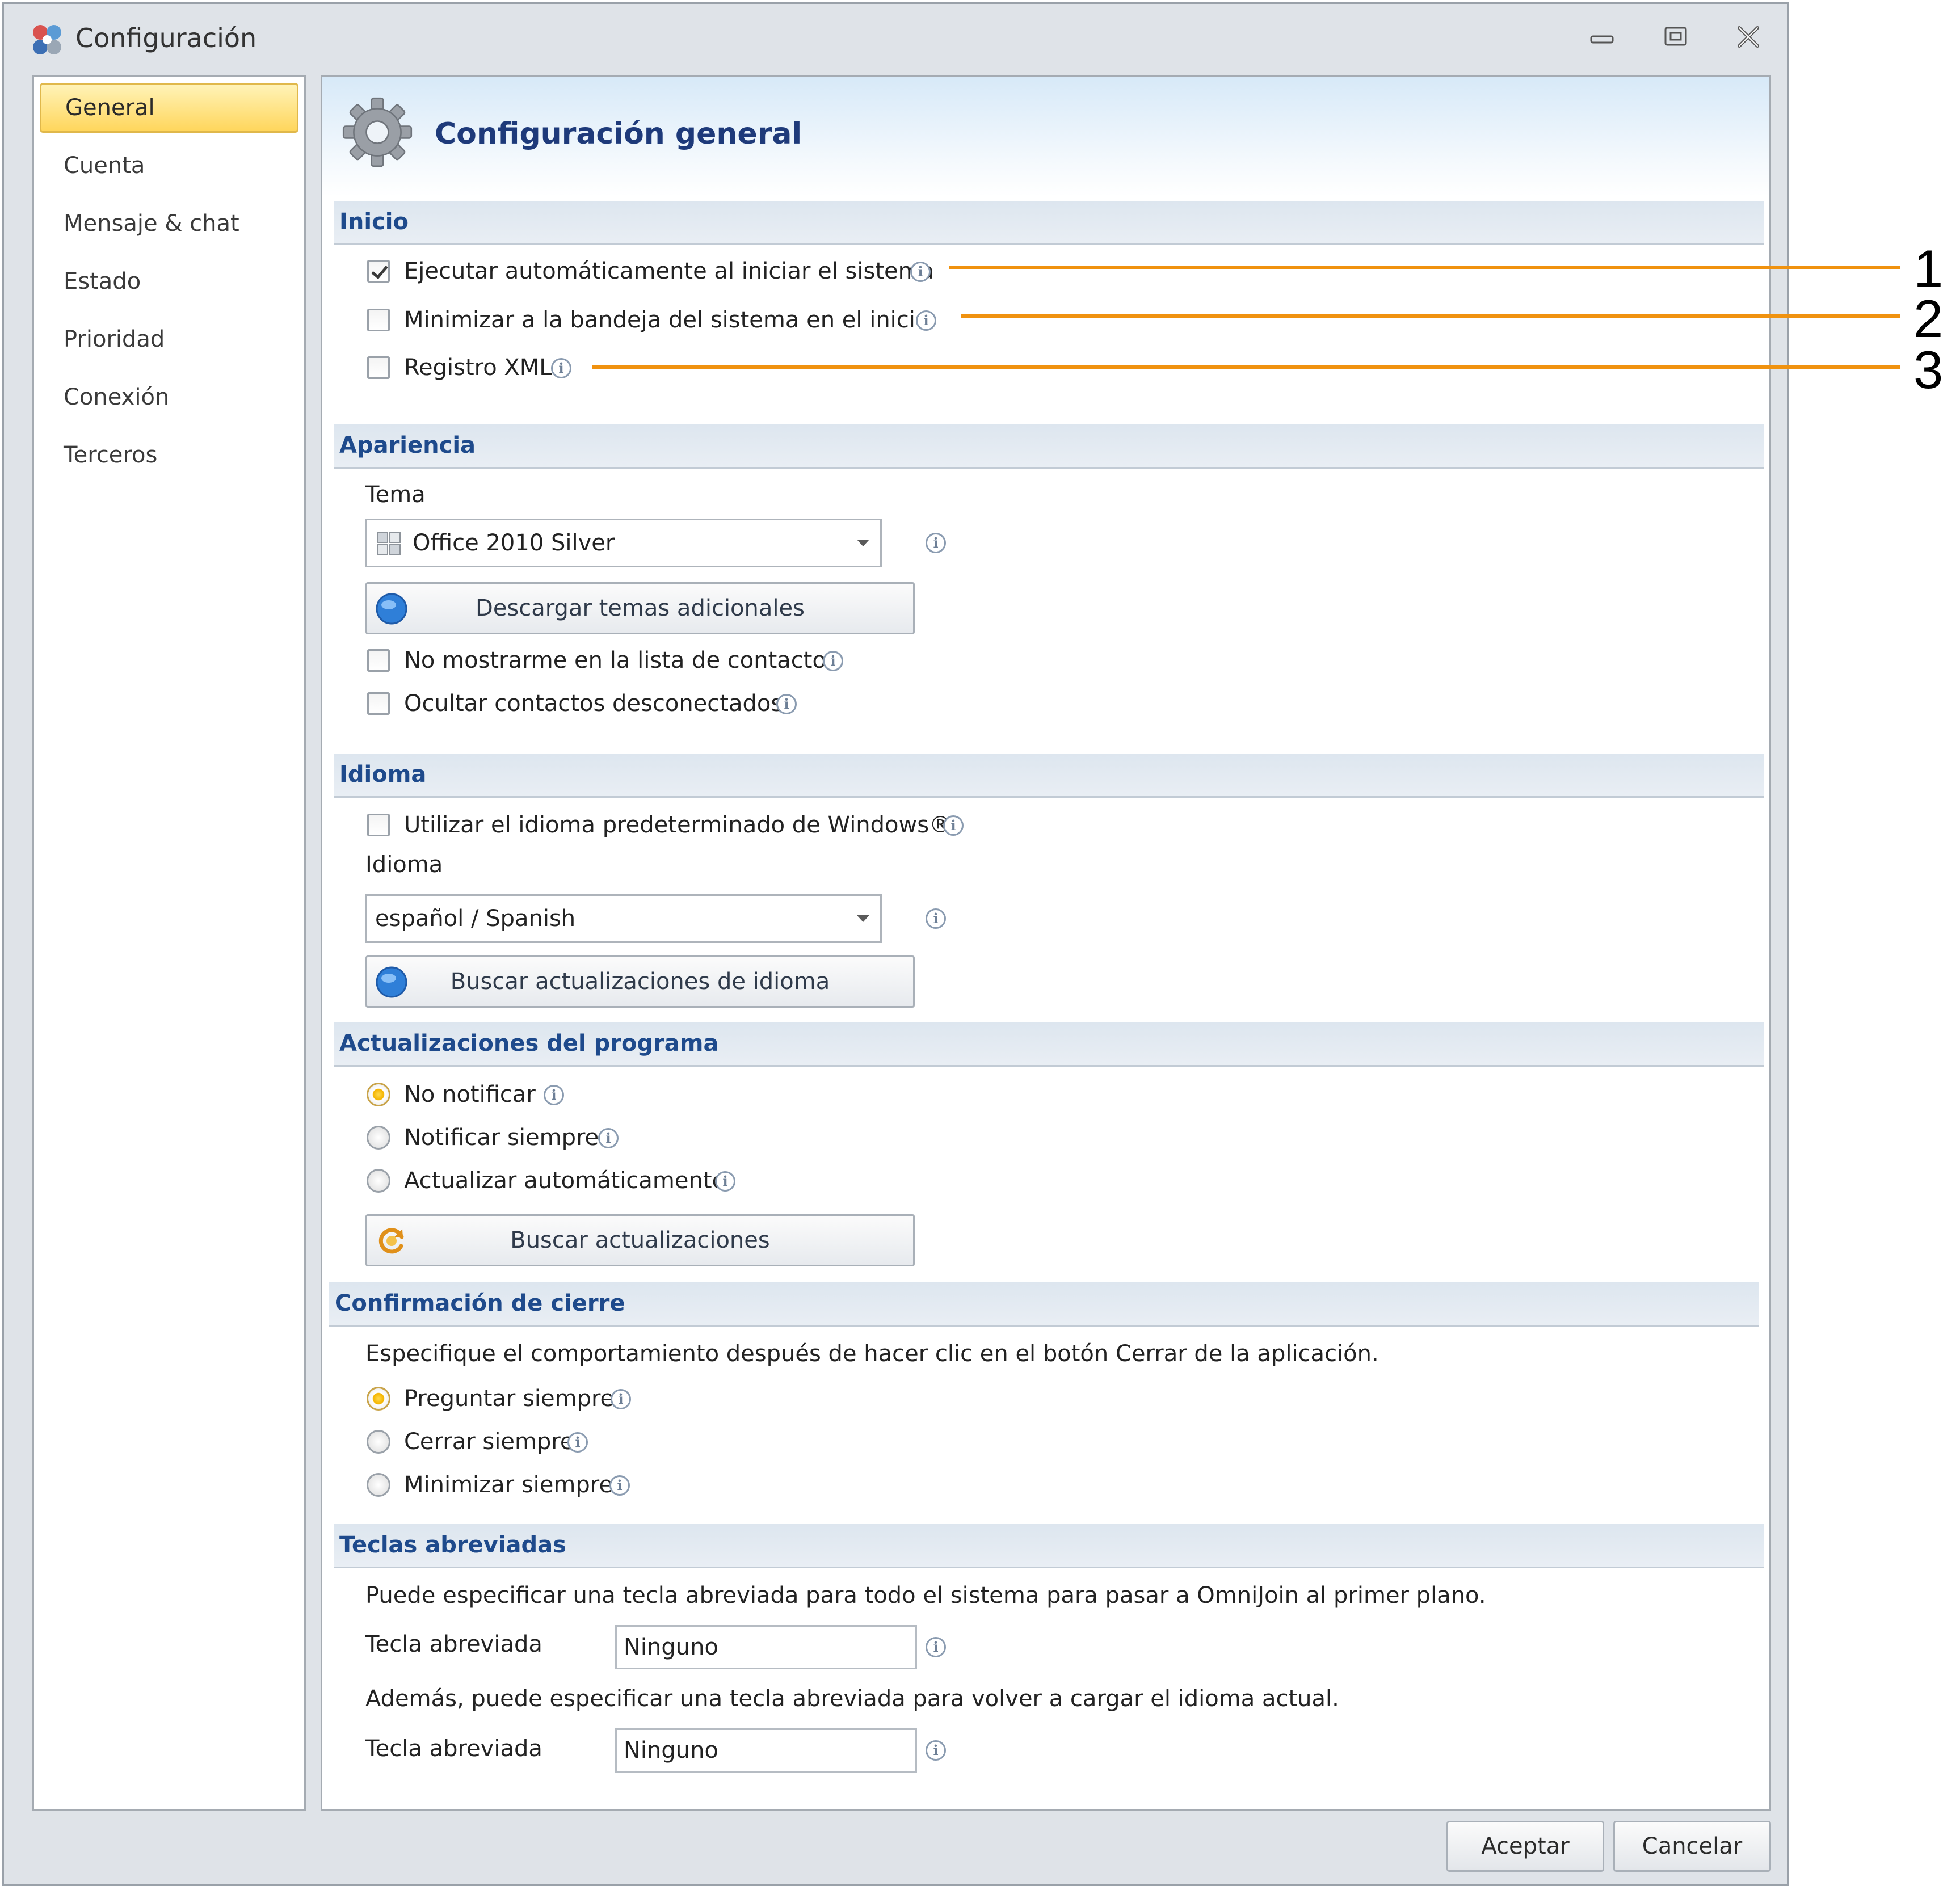 The height and width of the screenshot is (1890, 1960). I want to click on xml-log-checkbox, so click(378, 367).